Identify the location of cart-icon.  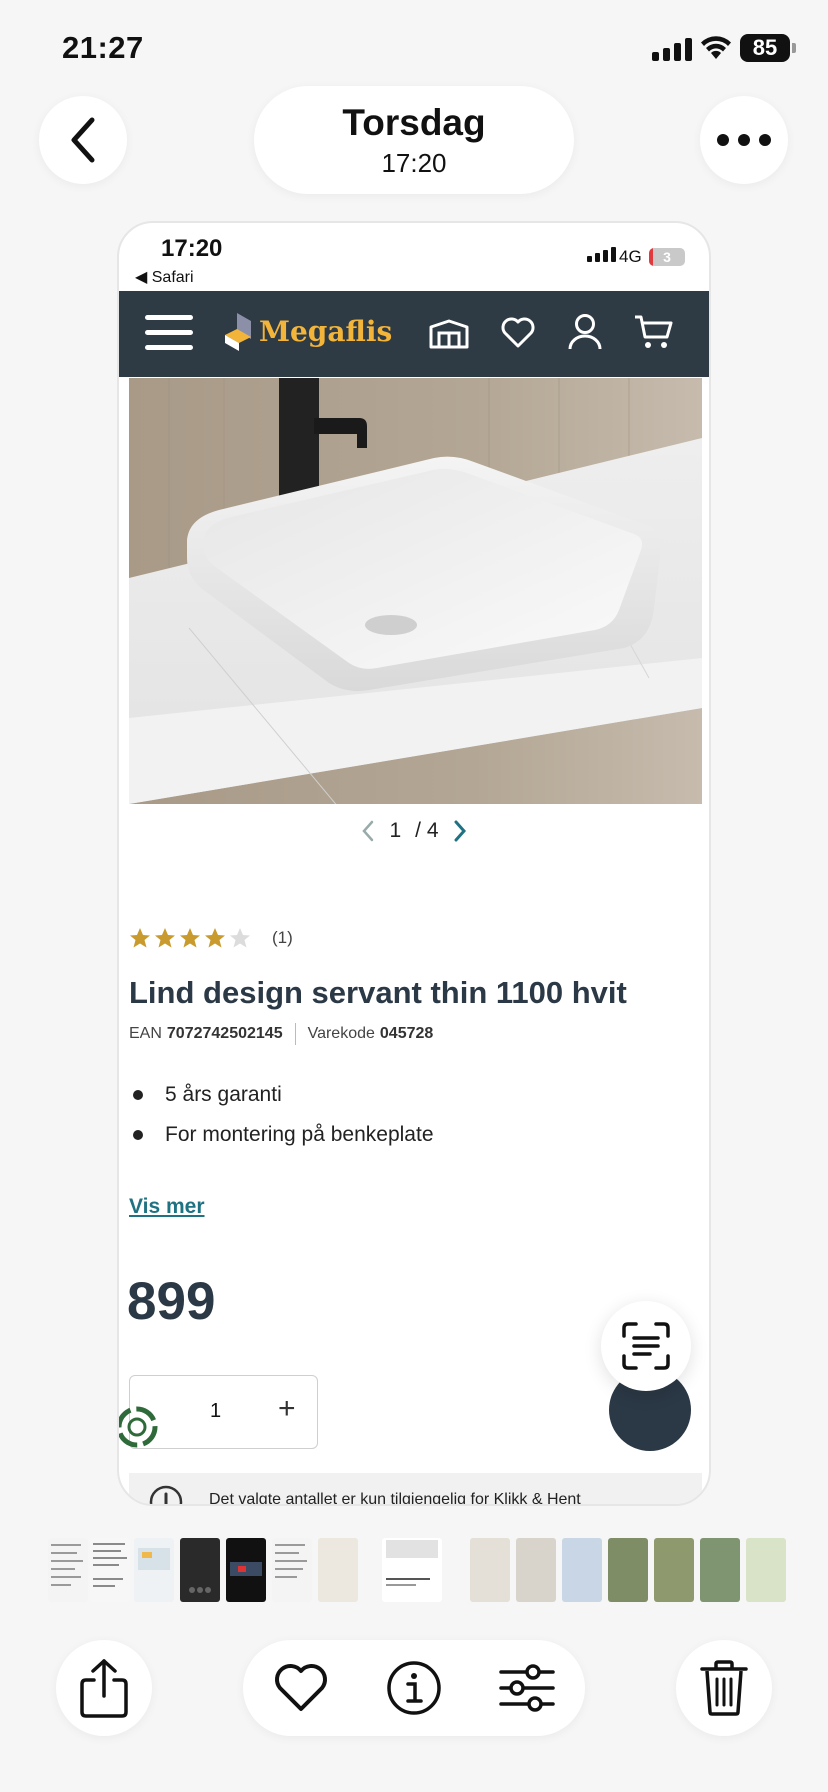
(653, 332).